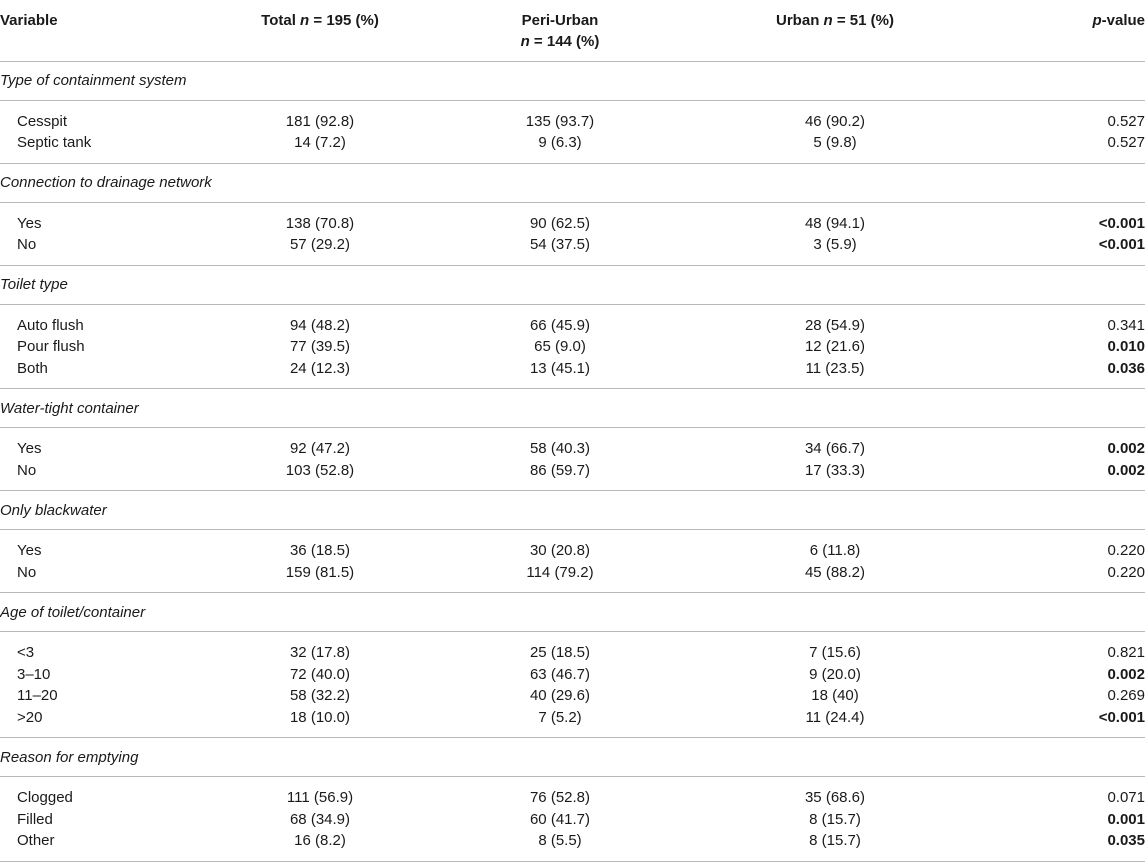 The height and width of the screenshot is (862, 1145). I want to click on p-value-cell: 0.010, so click(1126, 347).